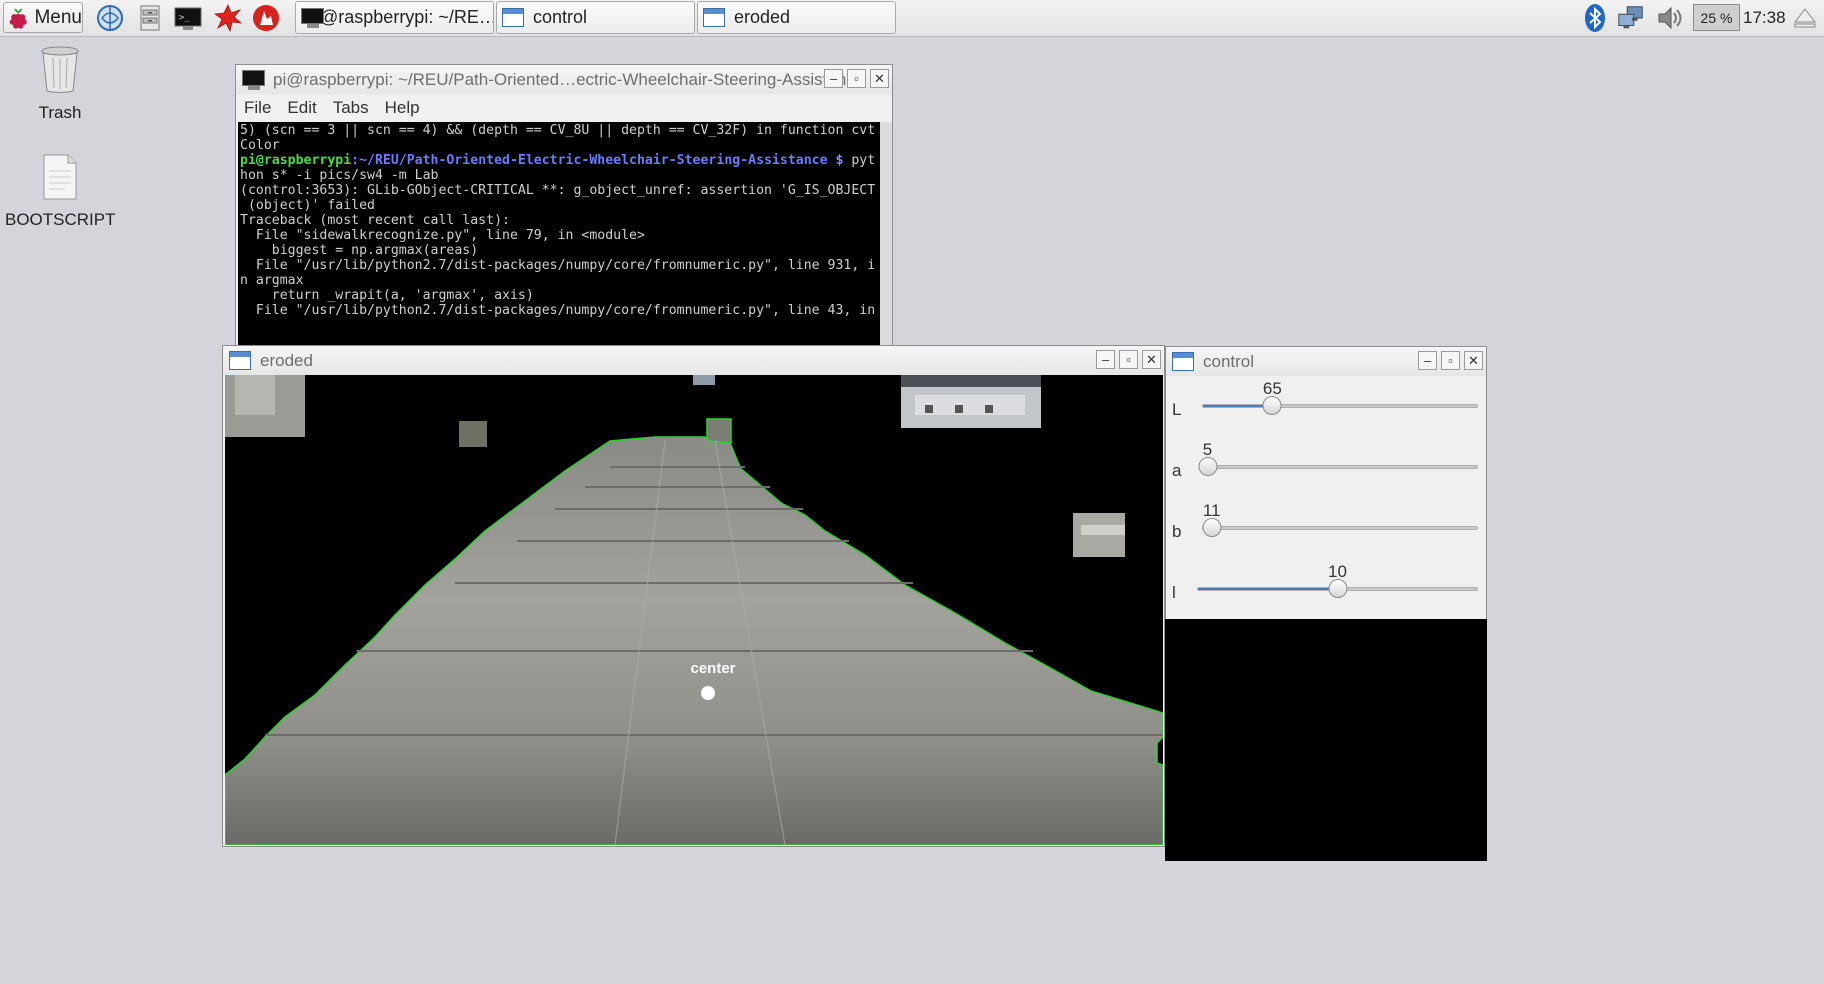 Image resolution: width=1824 pixels, height=984 pixels. Describe the element at coordinates (351, 108) in the screenshot. I see `menu-tabs: Tabs` at that location.